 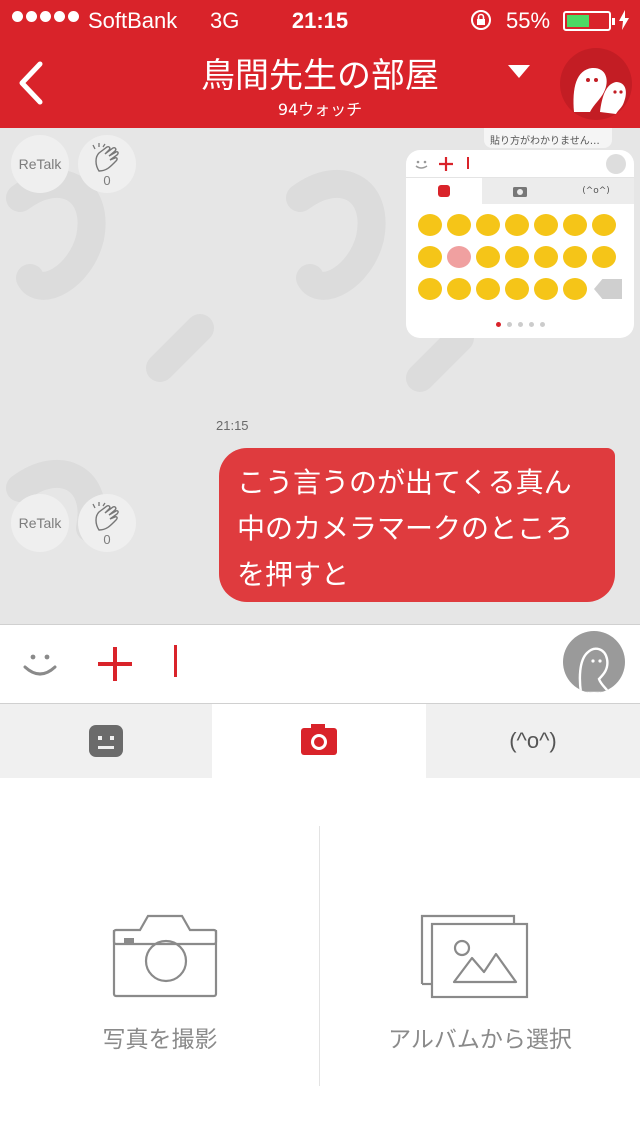 I want to click on mini-tabs: (^o^), so click(x=520, y=191).